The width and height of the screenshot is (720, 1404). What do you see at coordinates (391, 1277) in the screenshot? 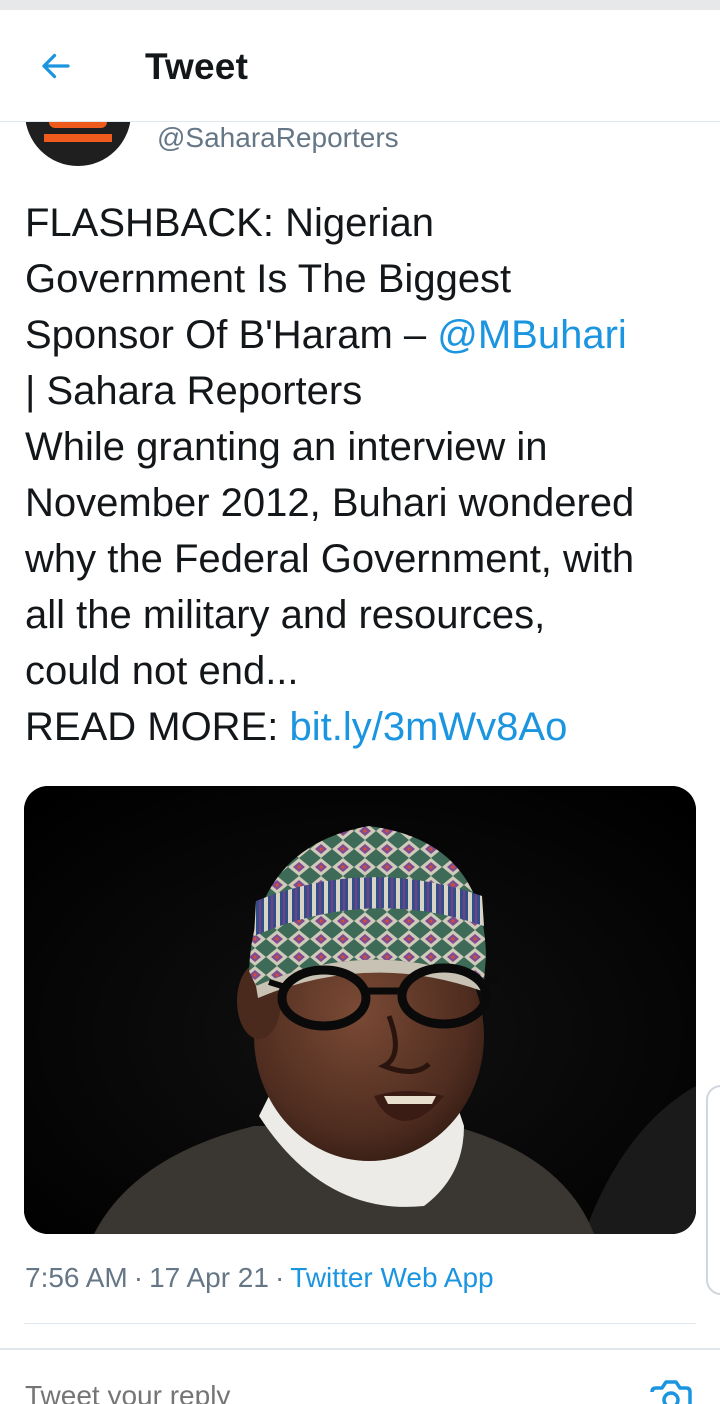
I see `tweet-source-link: Twitter Web App` at bounding box center [391, 1277].